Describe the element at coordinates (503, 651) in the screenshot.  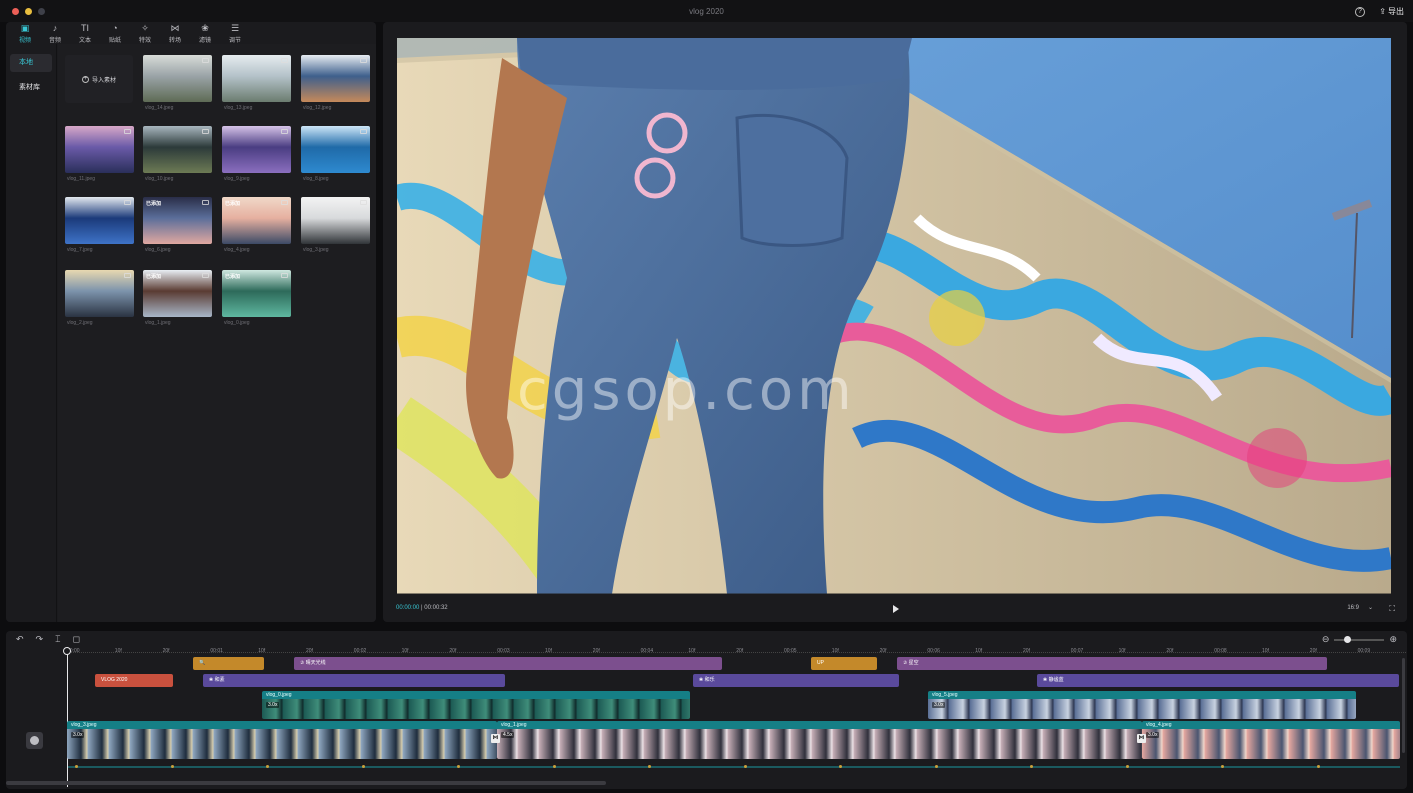
I see `ruler-label: 00:03` at that location.